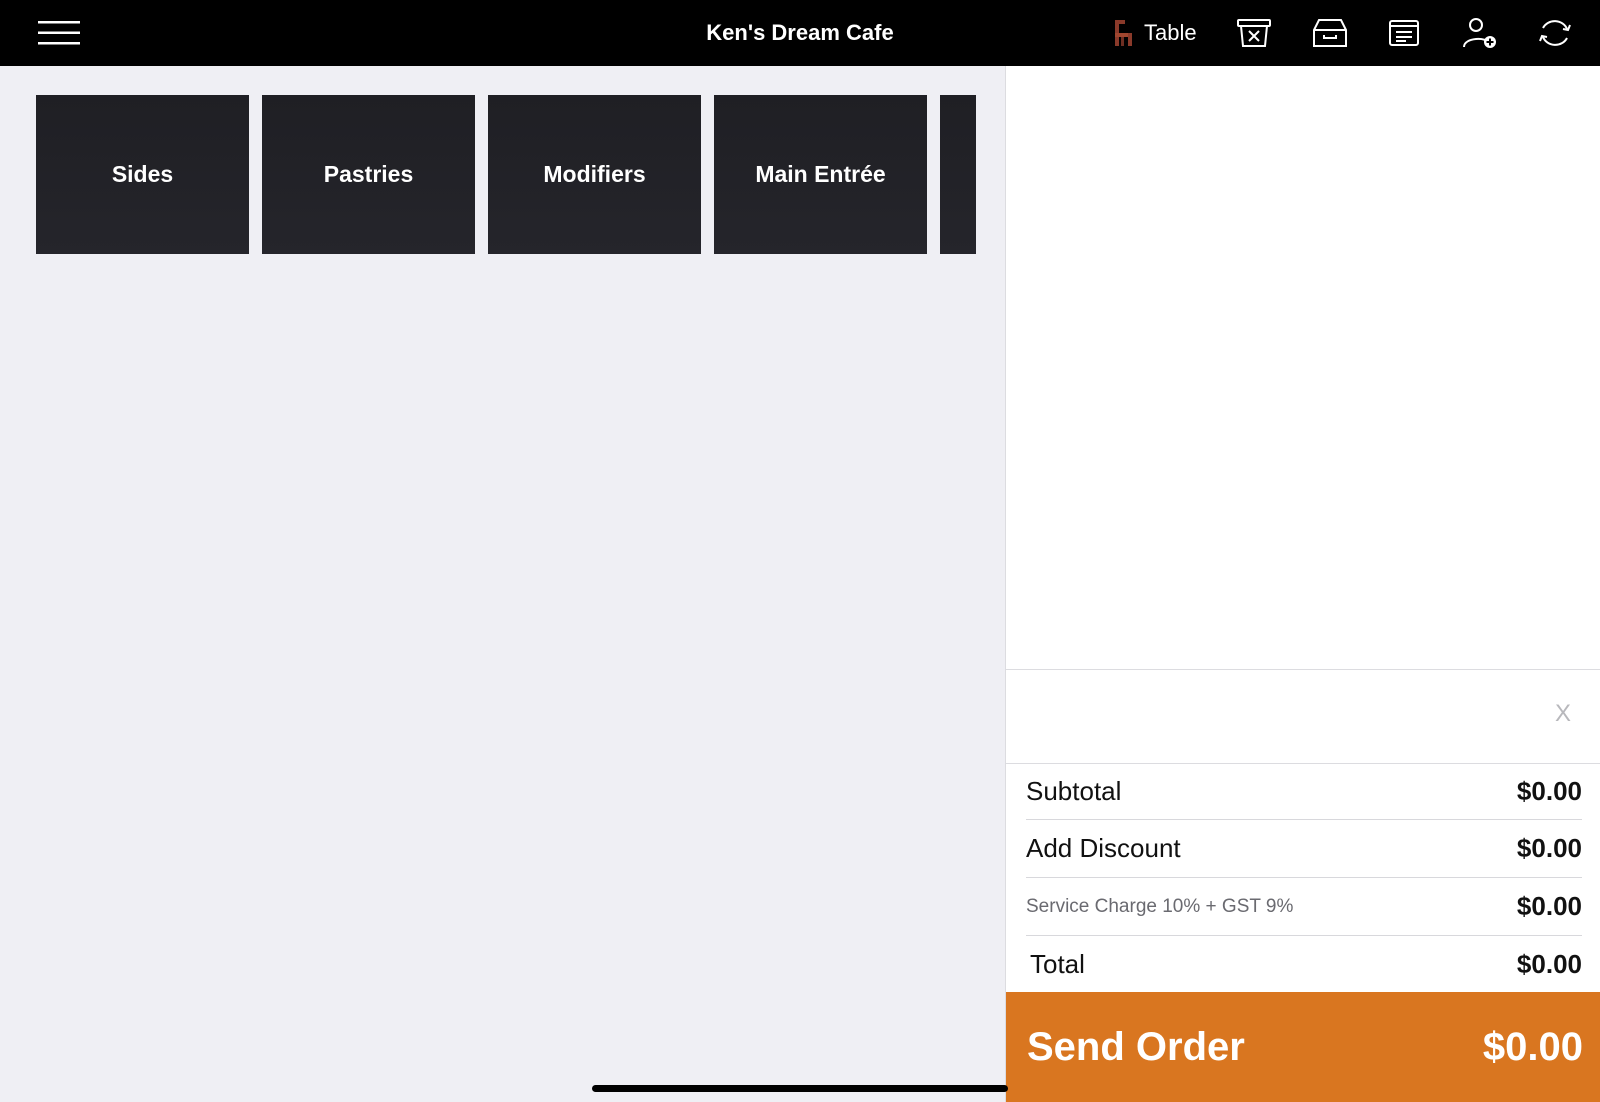 The height and width of the screenshot is (1102, 1600). I want to click on category-pastries: Pastries, so click(368, 174).